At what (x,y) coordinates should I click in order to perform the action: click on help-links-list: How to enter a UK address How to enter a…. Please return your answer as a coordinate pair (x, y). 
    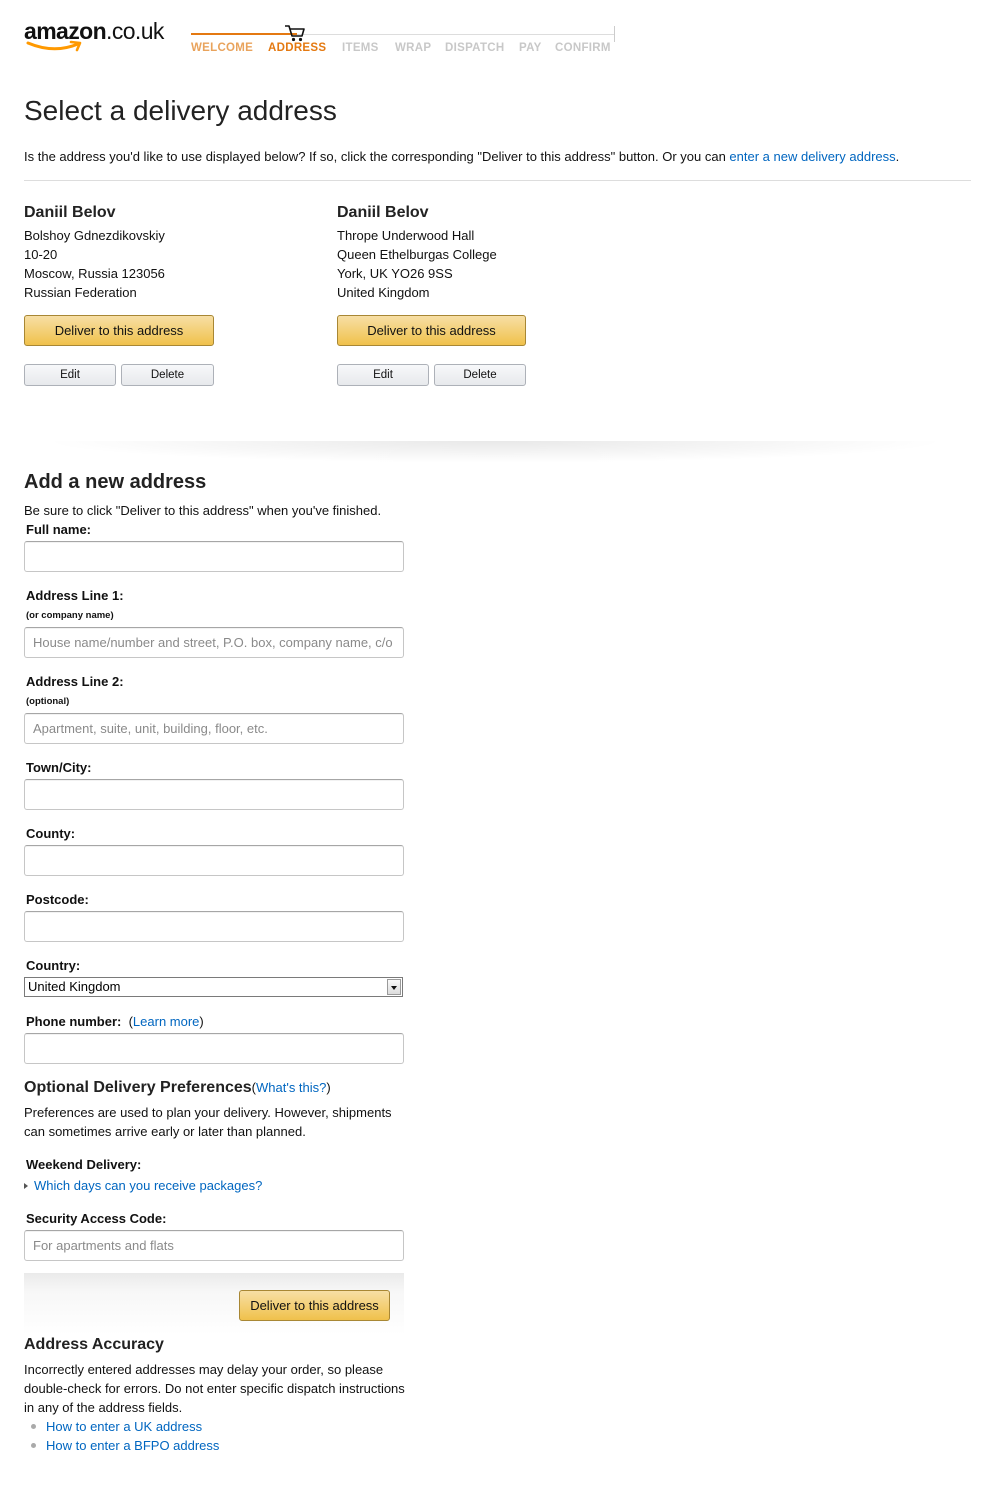
    Looking at the image, I should click on (121, 1436).